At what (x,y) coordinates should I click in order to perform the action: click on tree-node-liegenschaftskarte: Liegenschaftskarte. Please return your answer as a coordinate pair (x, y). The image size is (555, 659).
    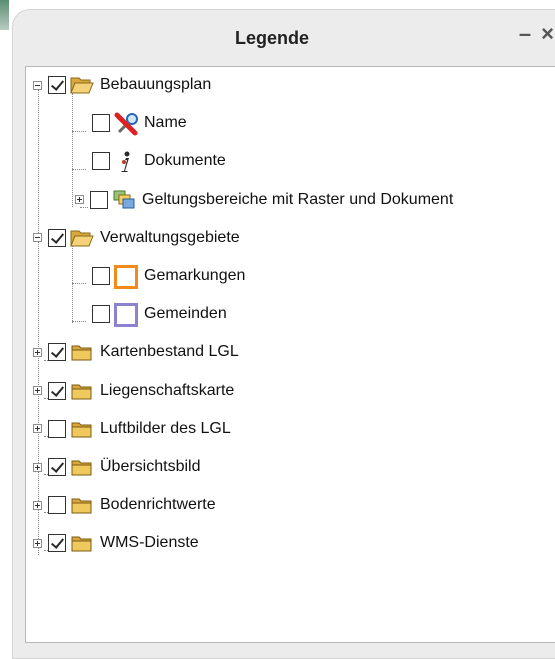
    Looking at the image, I should click on (133, 391).